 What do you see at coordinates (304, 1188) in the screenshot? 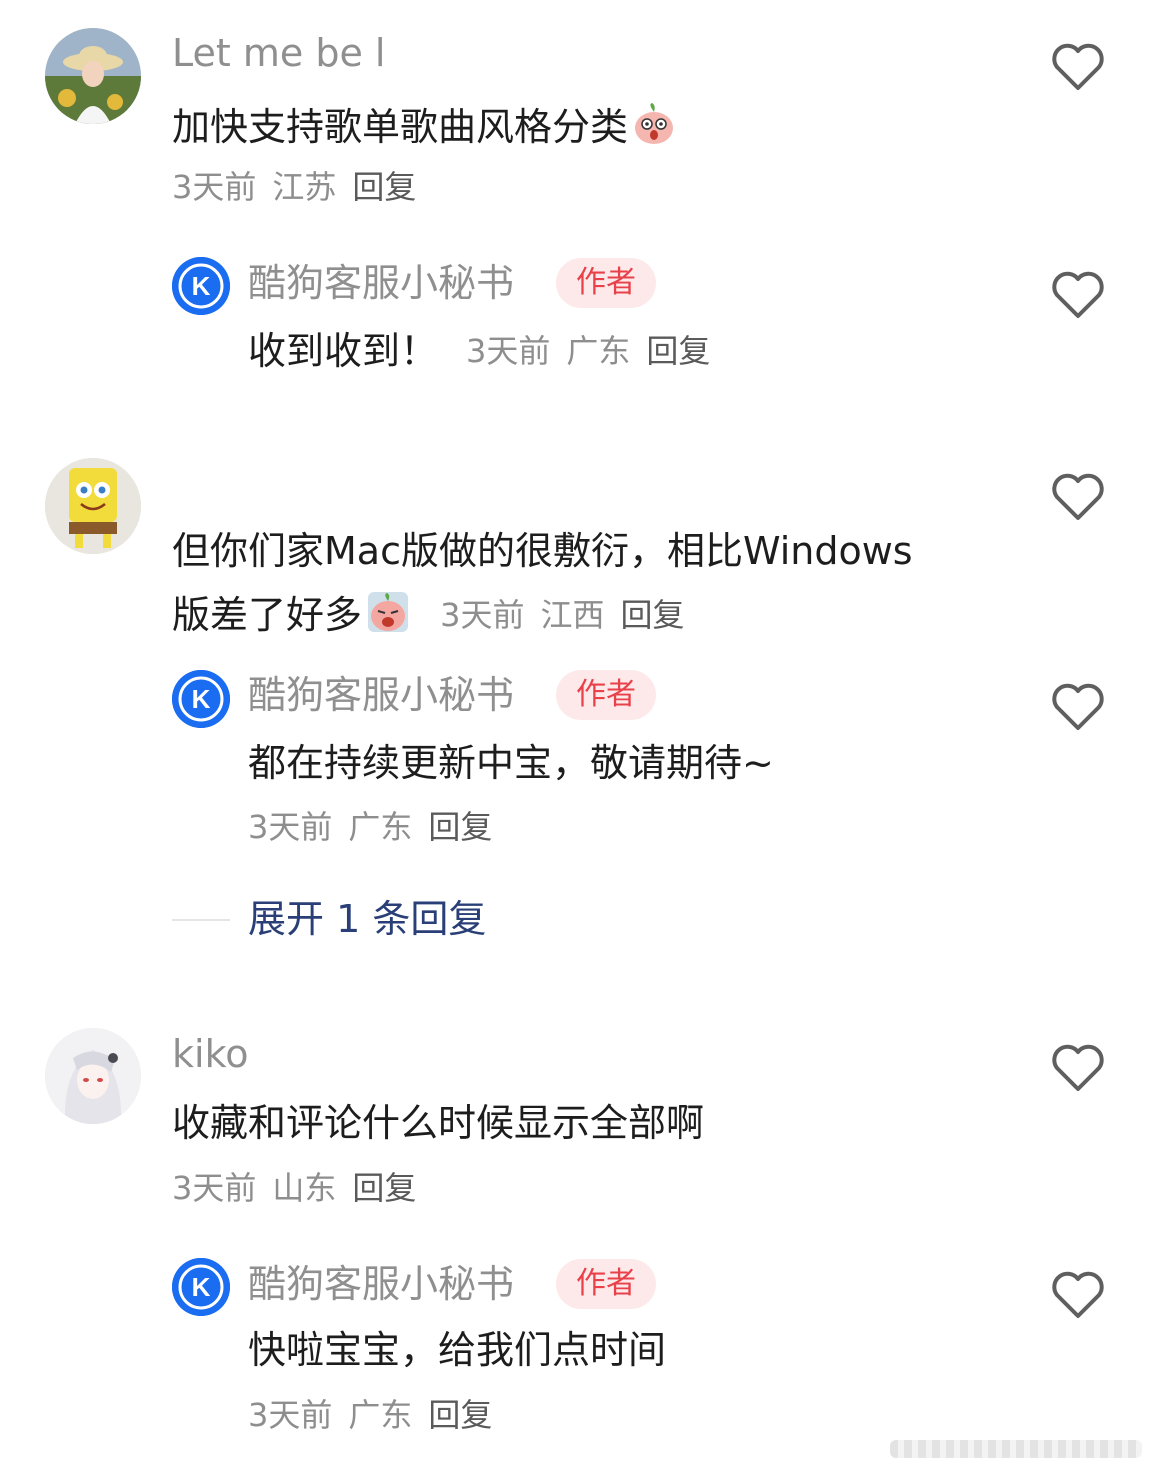
I see `comment-location: 山东` at bounding box center [304, 1188].